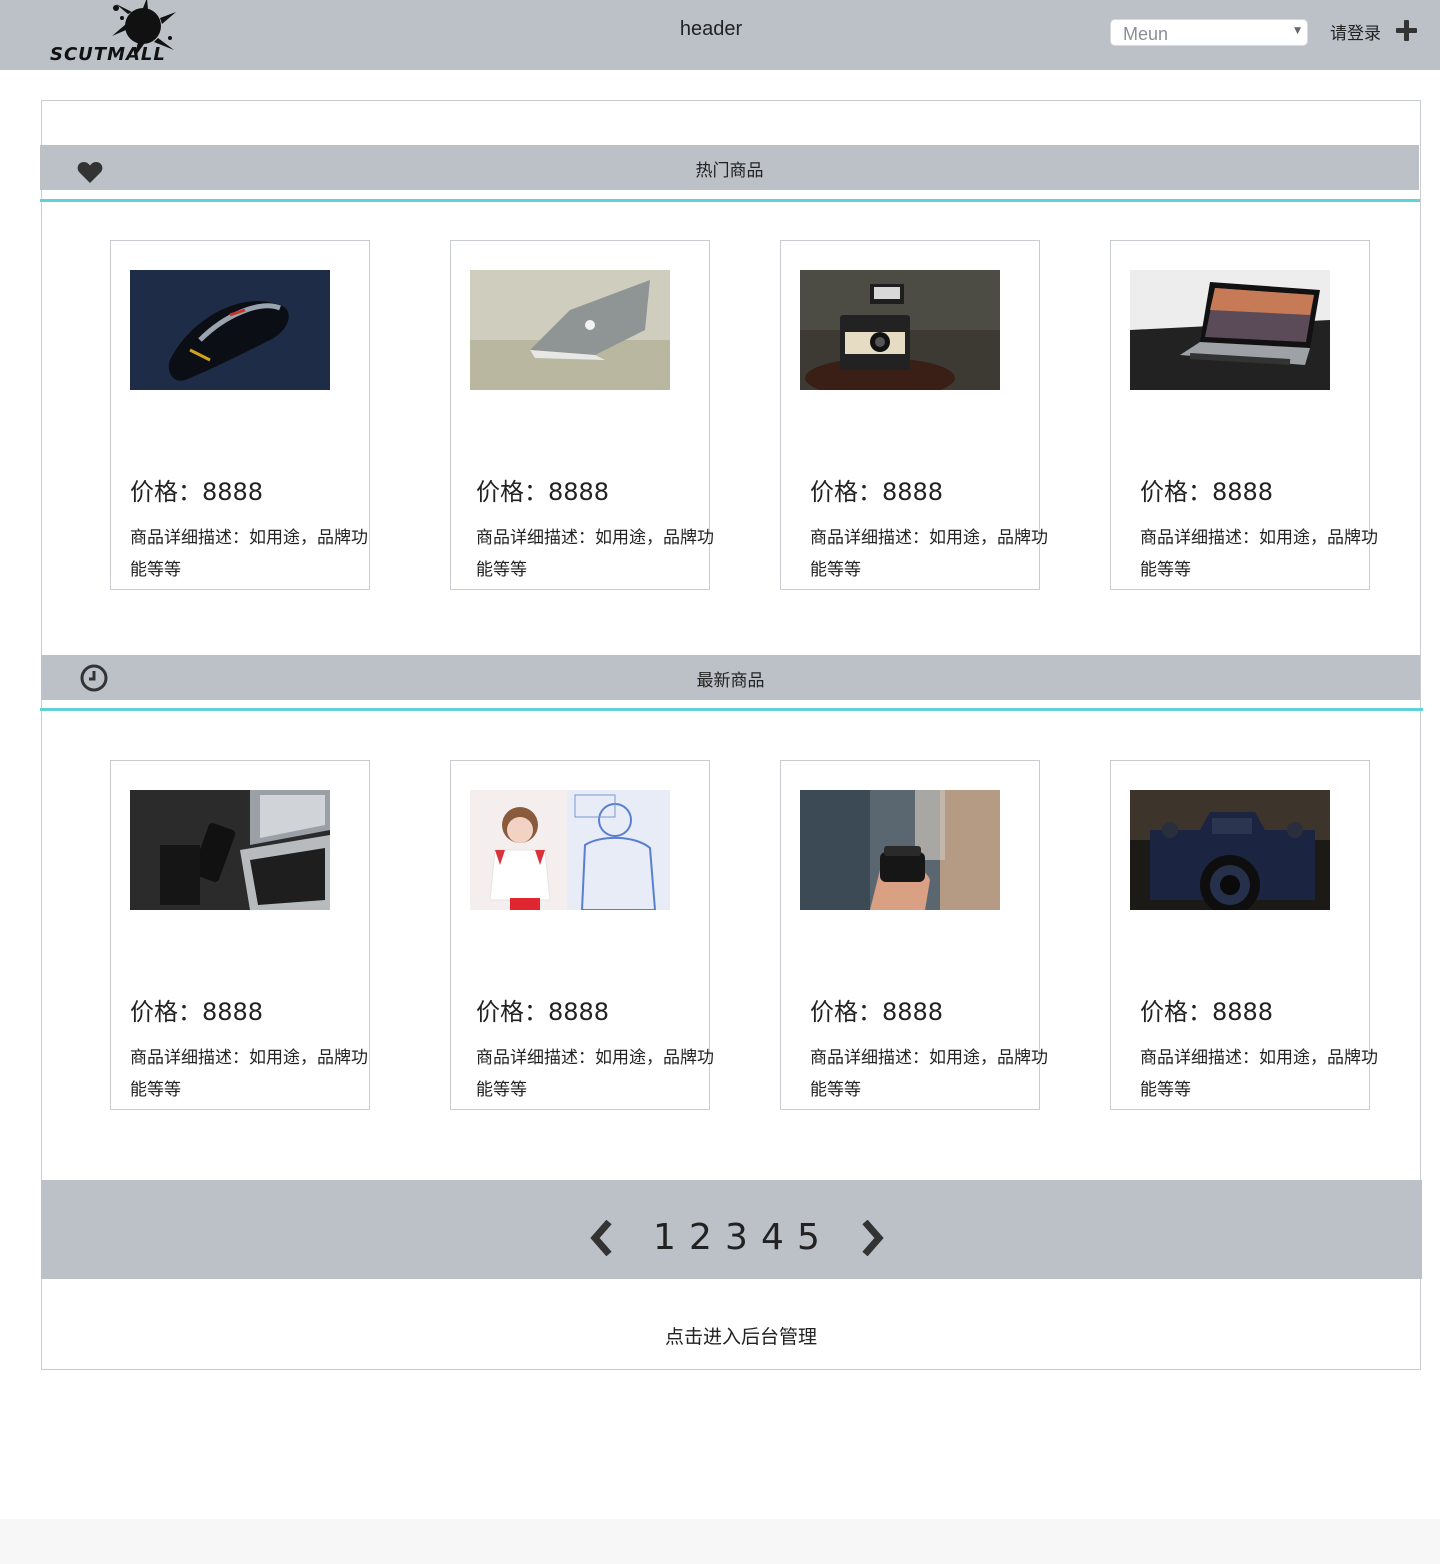 The width and height of the screenshot is (1440, 1564). What do you see at coordinates (729, 171) in the screenshot?
I see `hot-section-title: 热门商品` at bounding box center [729, 171].